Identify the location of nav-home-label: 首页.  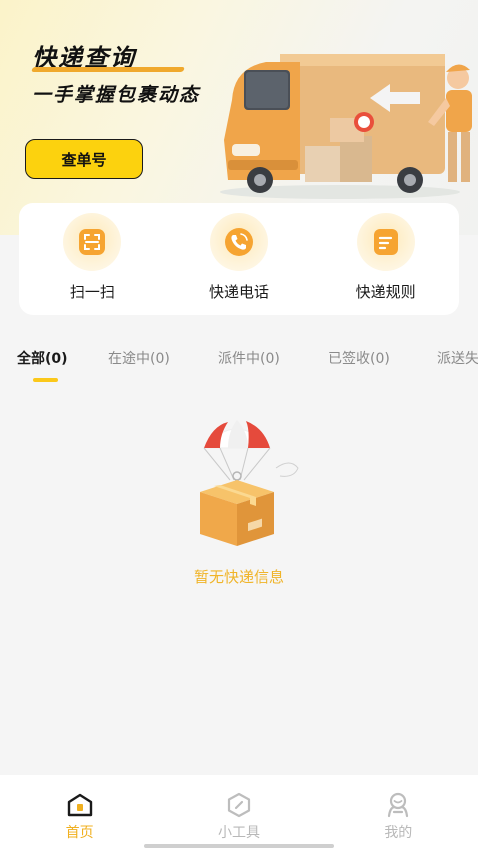
(79, 833).